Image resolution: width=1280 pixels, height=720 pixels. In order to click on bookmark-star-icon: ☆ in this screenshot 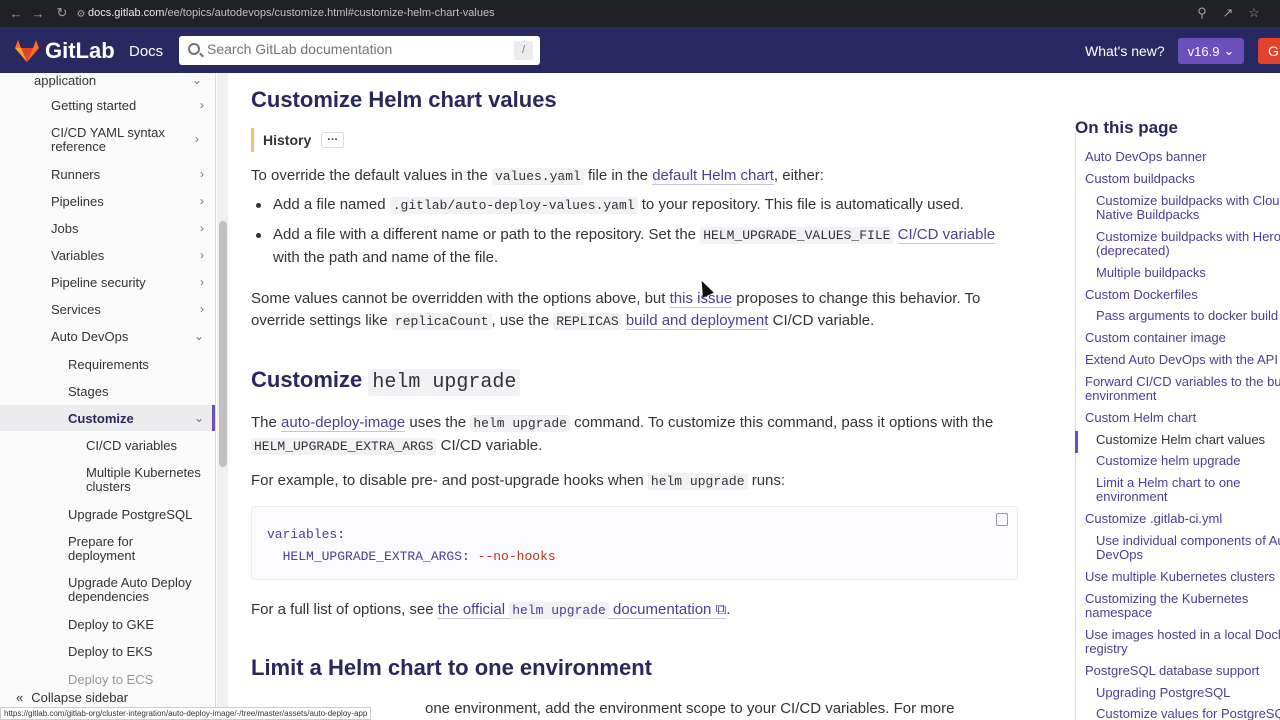, I will do `click(1254, 13)`.